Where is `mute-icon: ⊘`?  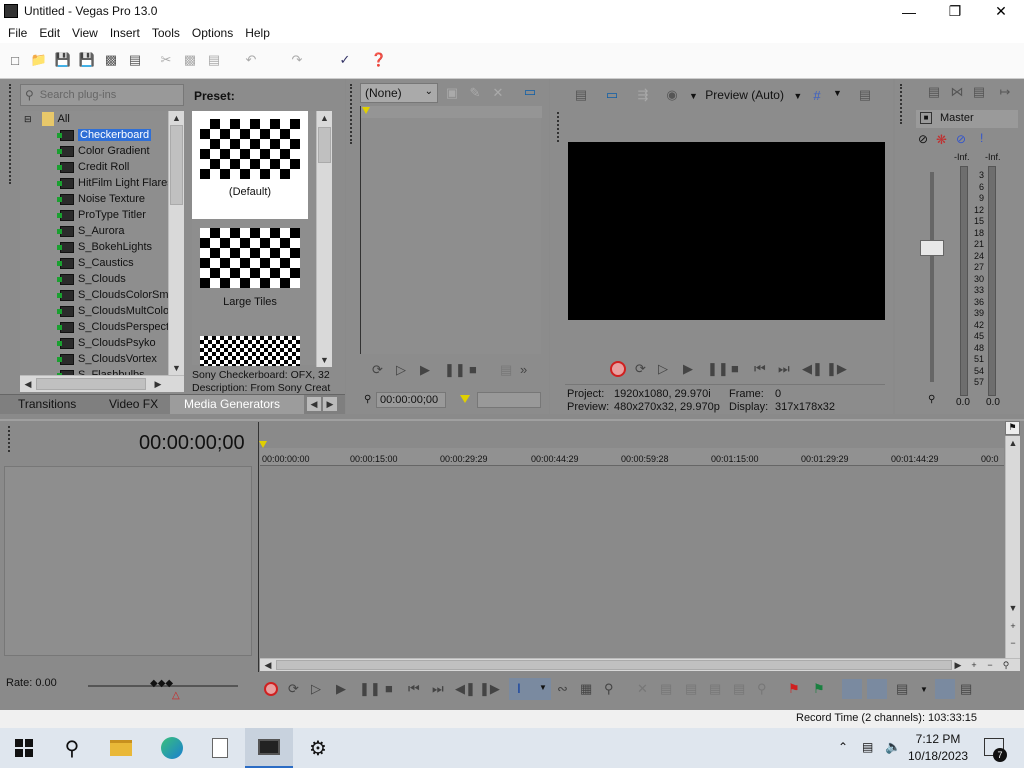
mute-icon: ⊘ is located at coordinates (961, 139).